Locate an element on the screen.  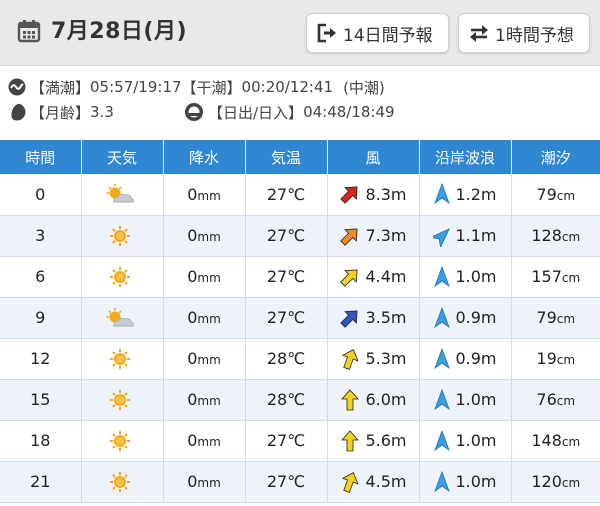
calendar-icon is located at coordinates (29, 31).